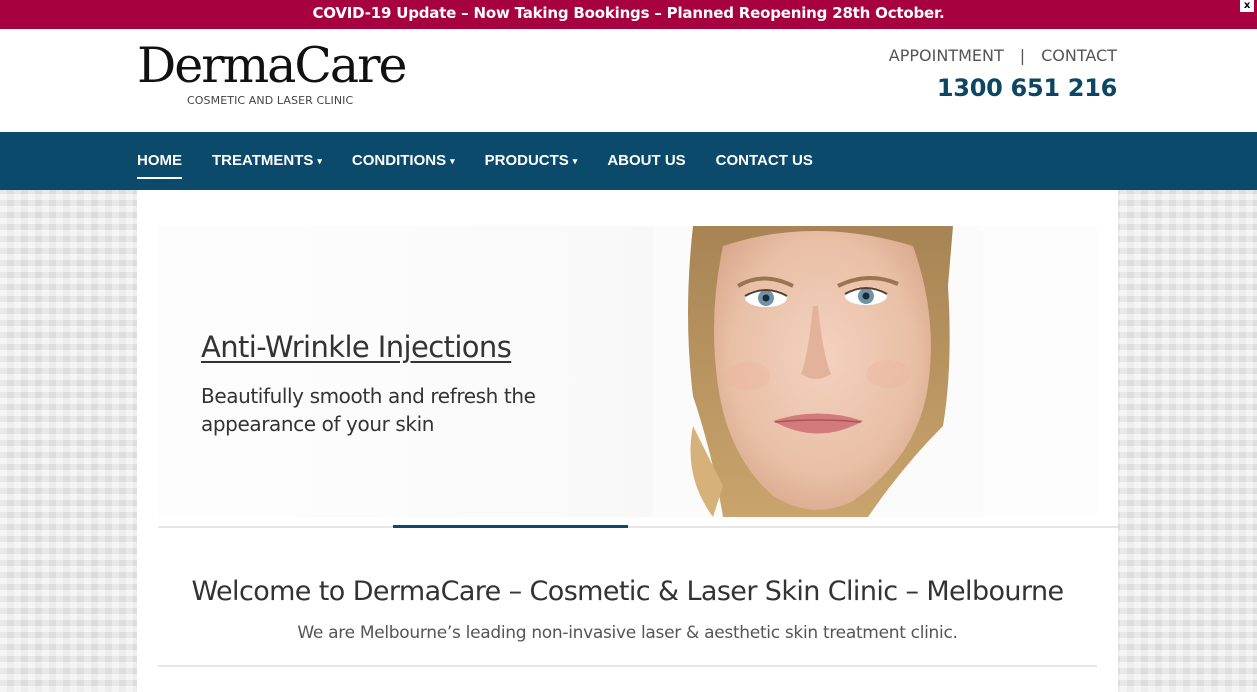 This screenshot has height=692, width=1257. What do you see at coordinates (399, 160) in the screenshot?
I see `nav-item-label: CONDITIONS` at bounding box center [399, 160].